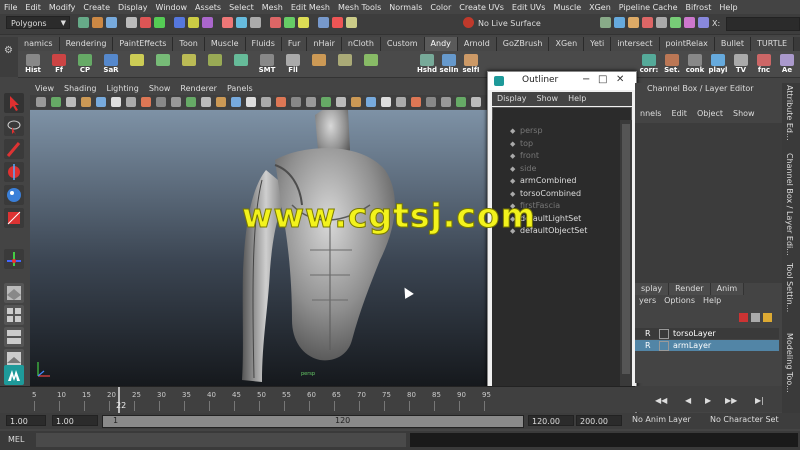 The width and height of the screenshot is (800, 450). Describe the element at coordinates (405, 7) in the screenshot. I see `menu-normals: Normals` at that location.